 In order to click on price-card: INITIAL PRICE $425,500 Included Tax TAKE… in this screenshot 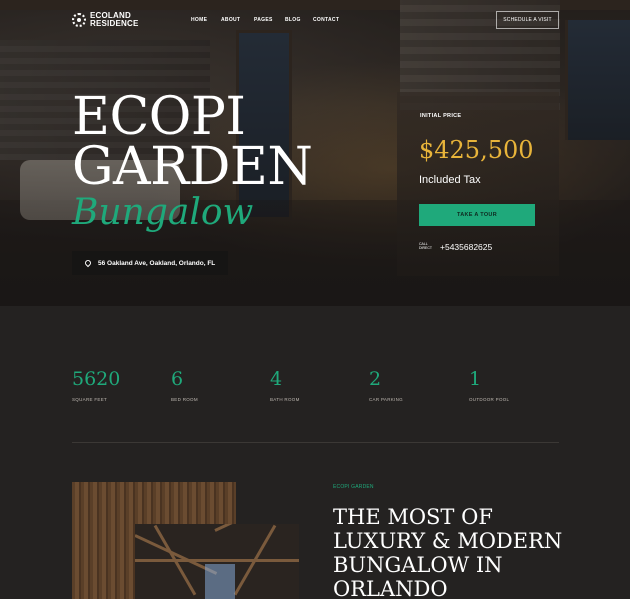, I will do `click(478, 184)`.